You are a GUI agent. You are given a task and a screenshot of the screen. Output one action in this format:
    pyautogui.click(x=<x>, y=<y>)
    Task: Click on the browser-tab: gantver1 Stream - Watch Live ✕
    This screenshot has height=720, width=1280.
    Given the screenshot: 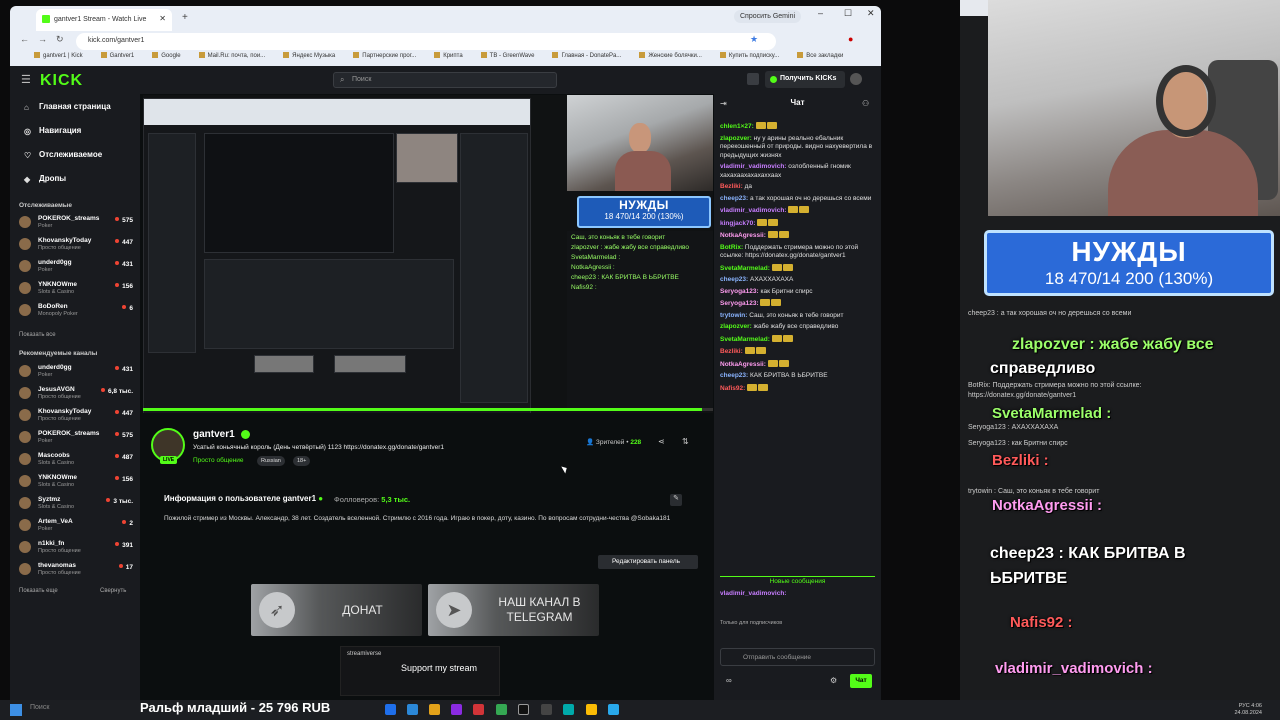 What is the action you would take?
    pyautogui.click(x=104, y=20)
    